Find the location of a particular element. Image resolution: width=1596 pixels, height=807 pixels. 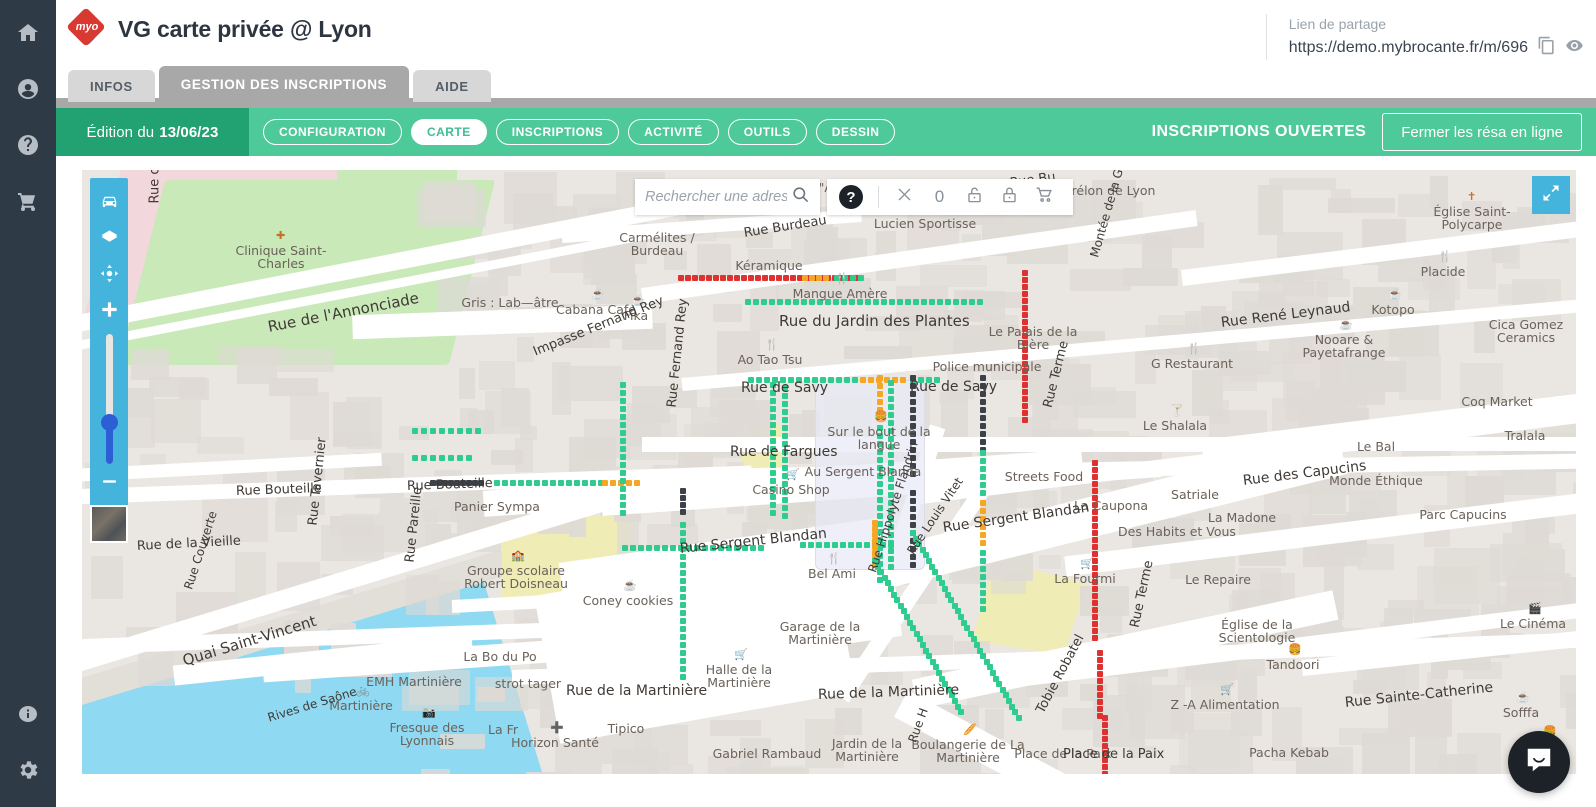

tab-infos: INFOS is located at coordinates (111, 86).